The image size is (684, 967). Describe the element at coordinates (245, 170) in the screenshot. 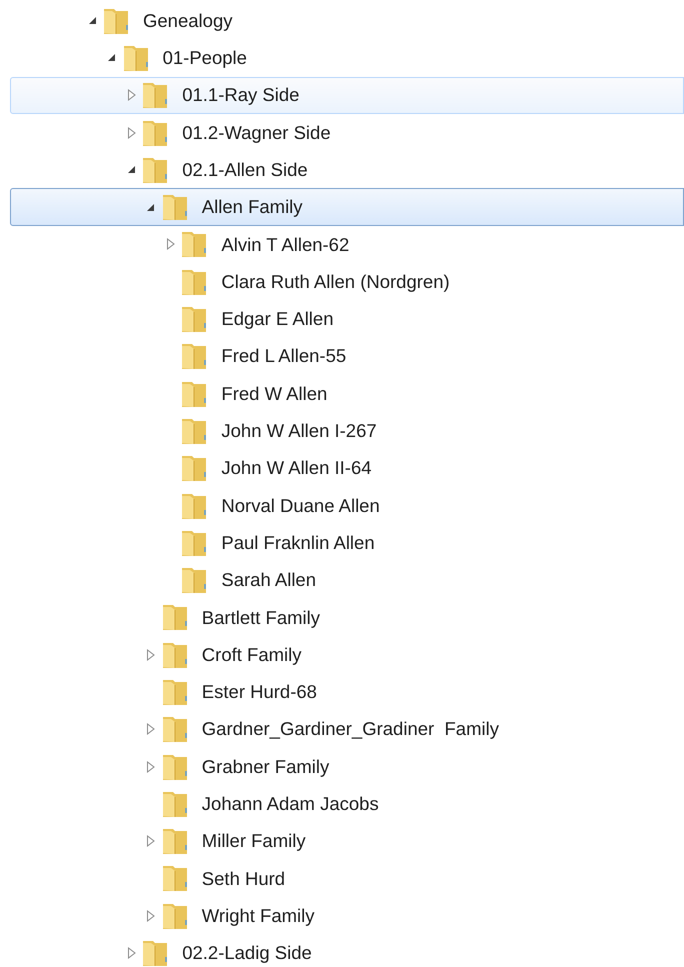

I see `folder-name: 02.1-Allen Side` at that location.